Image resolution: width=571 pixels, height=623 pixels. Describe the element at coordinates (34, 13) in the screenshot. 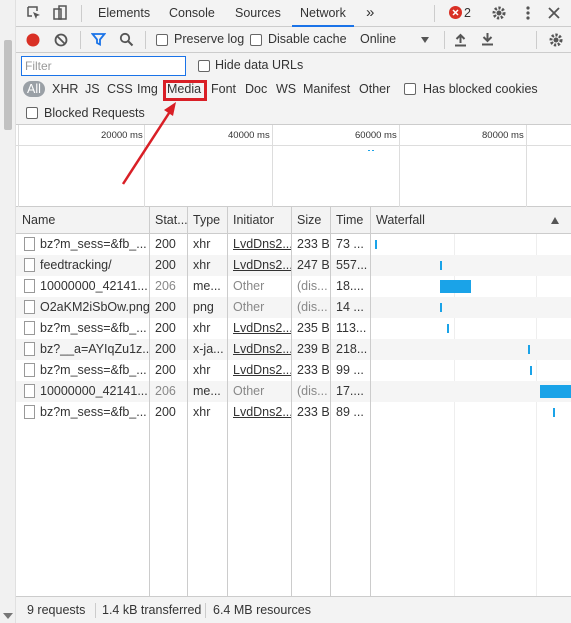

I see `inspect-element-icon` at that location.